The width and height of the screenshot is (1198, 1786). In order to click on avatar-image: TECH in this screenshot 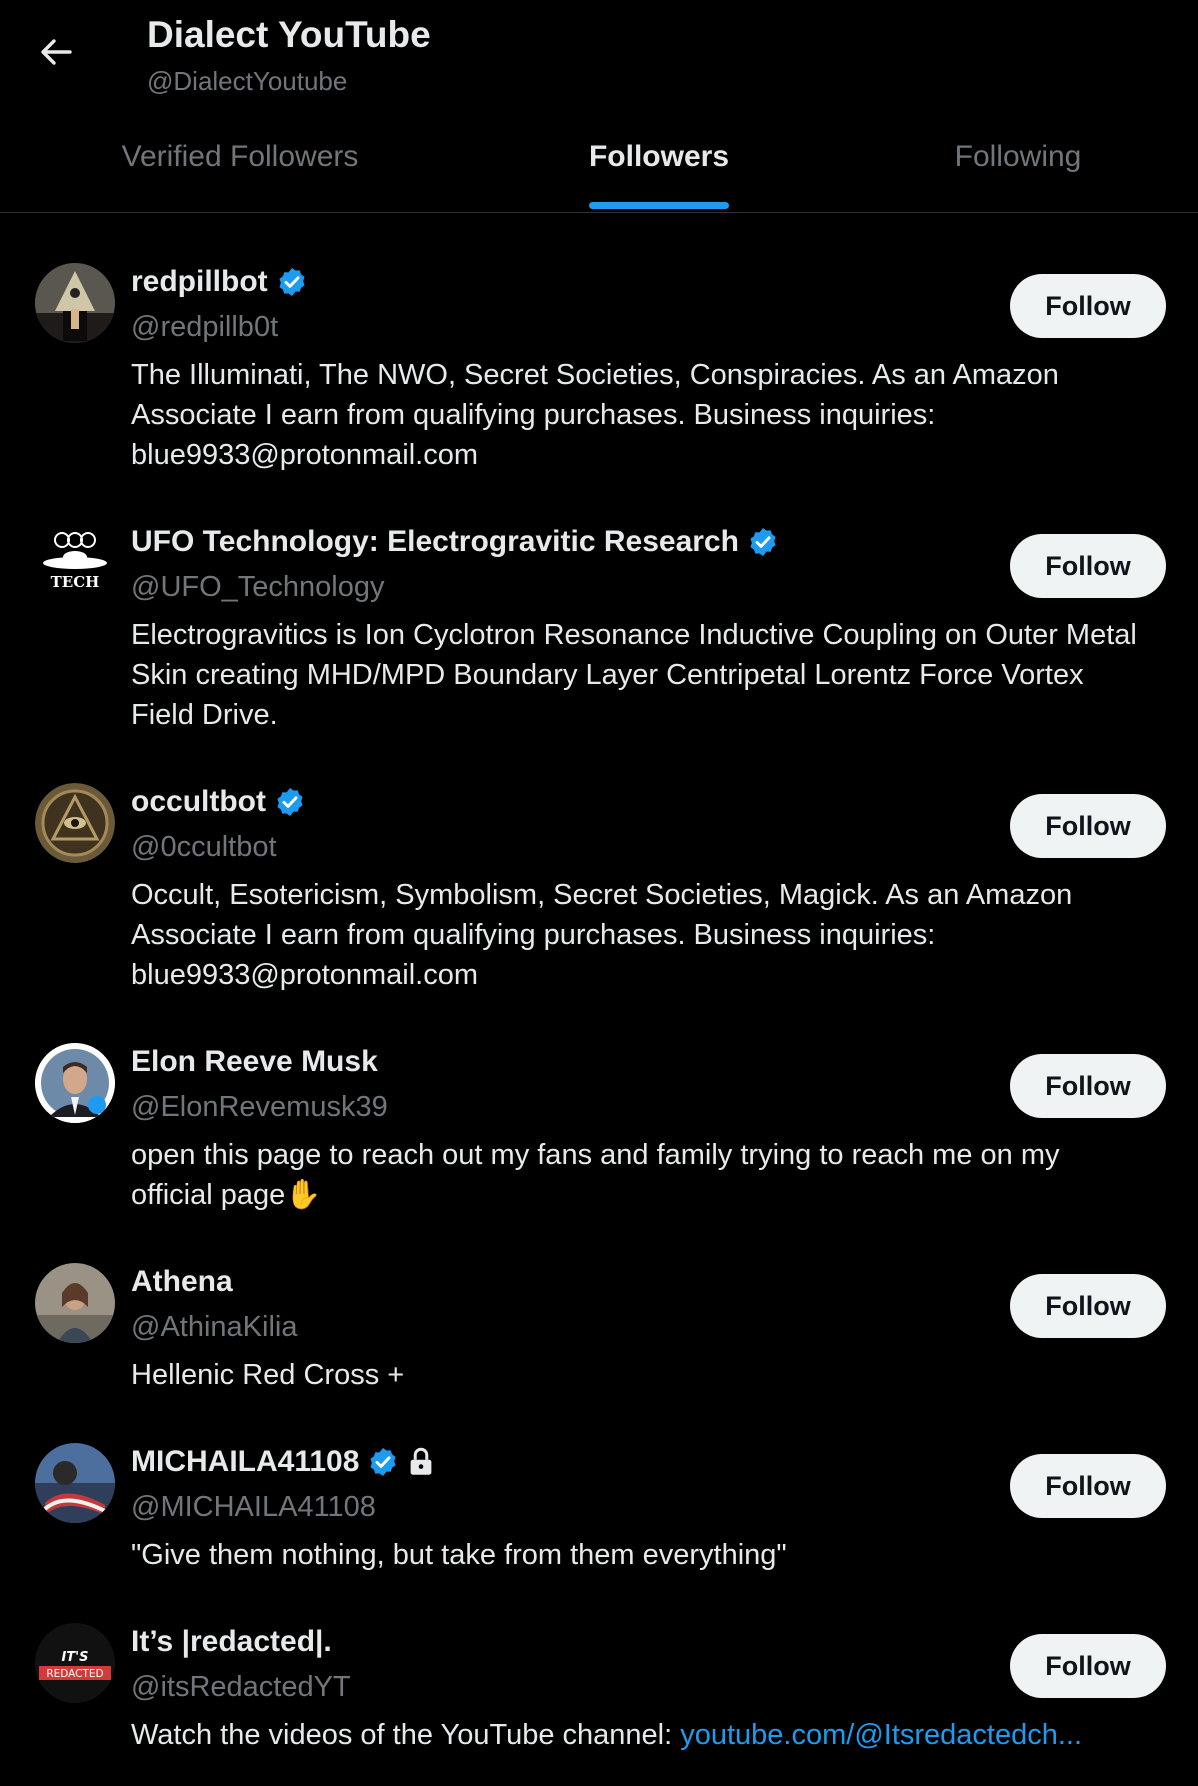, I will do `click(75, 563)`.